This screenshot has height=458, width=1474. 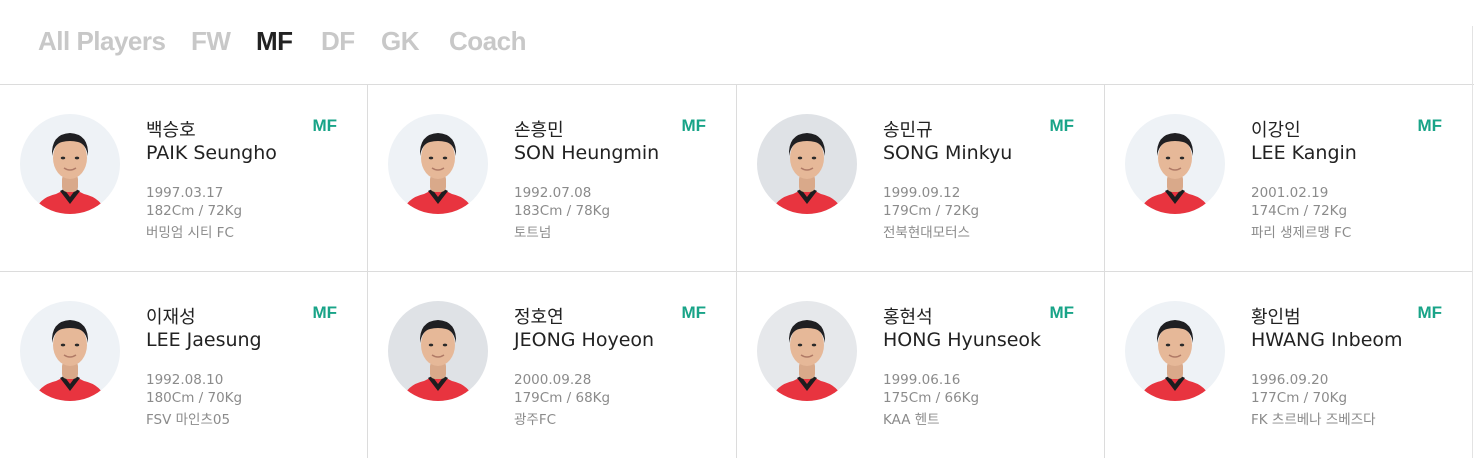 I want to click on birth-date: 1999.09.12, so click(x=922, y=193).